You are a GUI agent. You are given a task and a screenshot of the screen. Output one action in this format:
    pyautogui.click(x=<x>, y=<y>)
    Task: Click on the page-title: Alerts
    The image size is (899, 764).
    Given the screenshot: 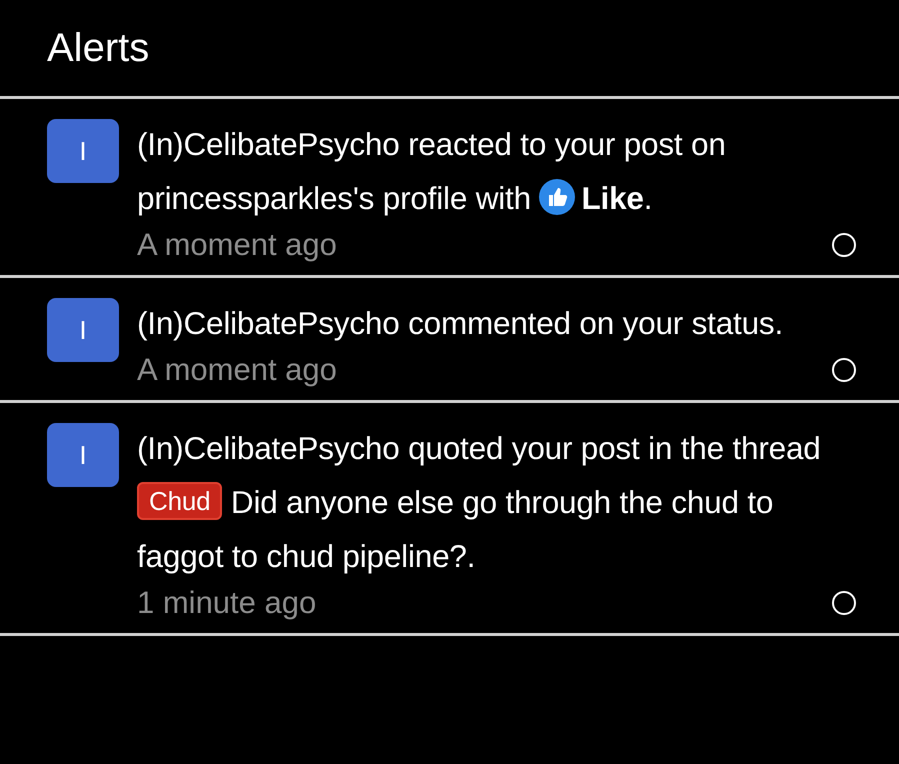 What is the action you would take?
    pyautogui.click(x=98, y=48)
    